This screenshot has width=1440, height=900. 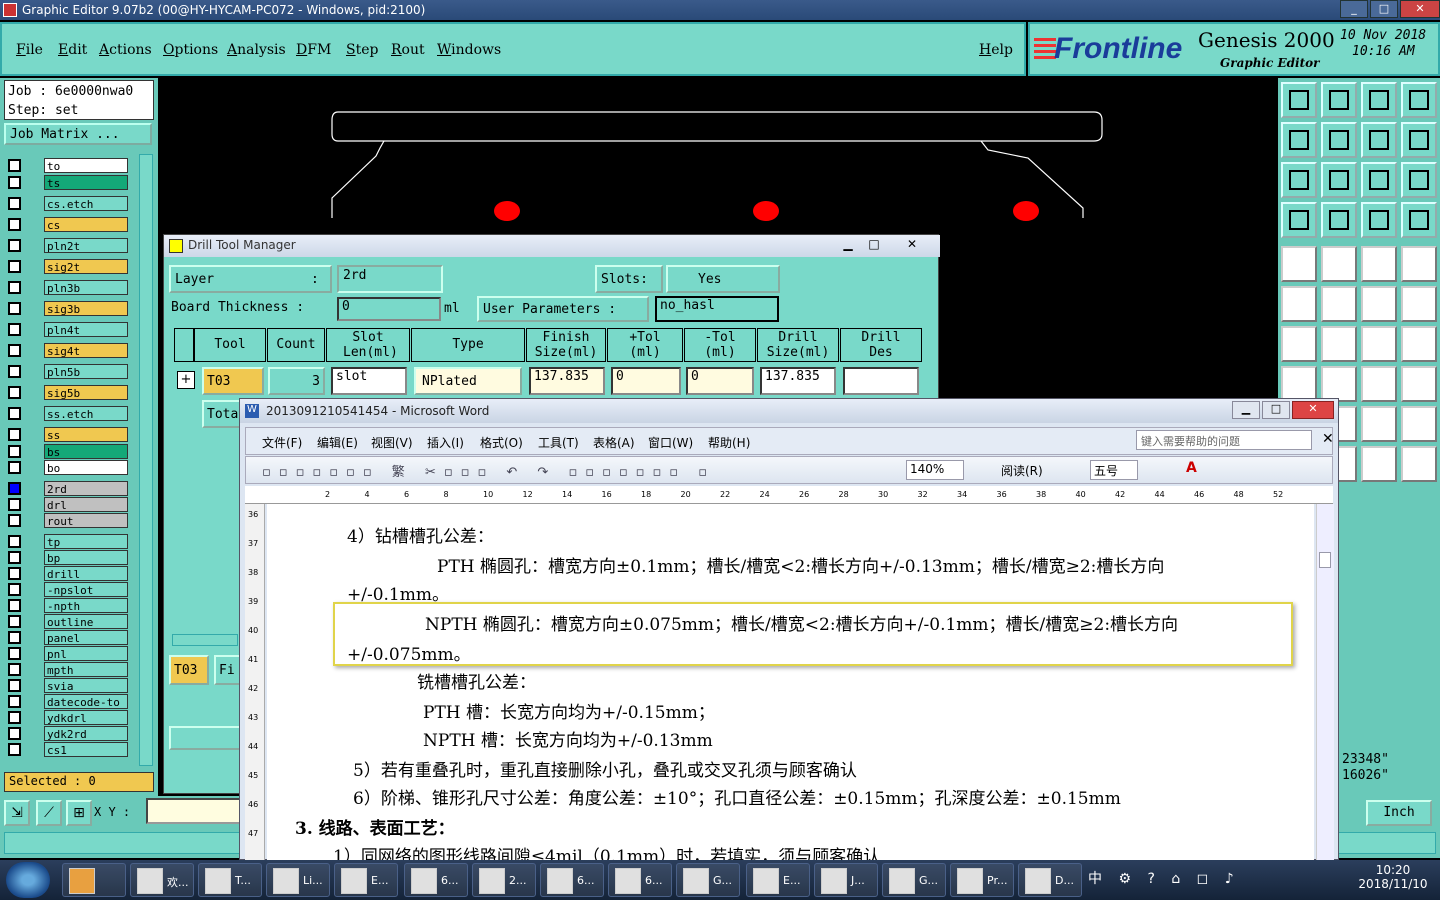 What do you see at coordinates (125, 50) in the screenshot?
I see `menu-actions: Actions` at bounding box center [125, 50].